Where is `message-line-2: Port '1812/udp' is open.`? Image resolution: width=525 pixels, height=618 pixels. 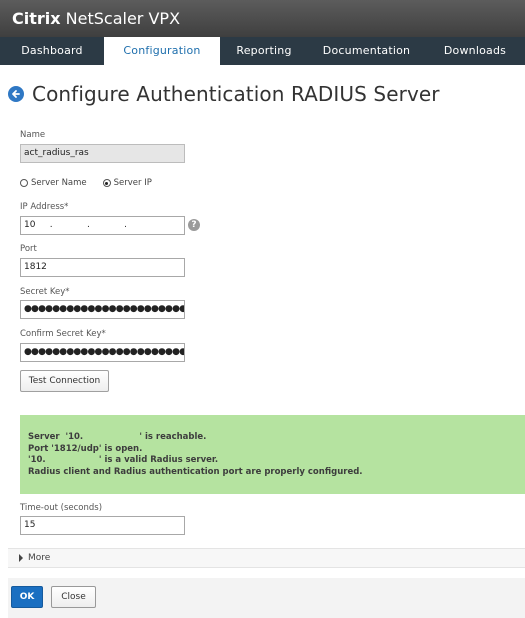 message-line-2: Port '1812/udp' is open. is located at coordinates (85, 448).